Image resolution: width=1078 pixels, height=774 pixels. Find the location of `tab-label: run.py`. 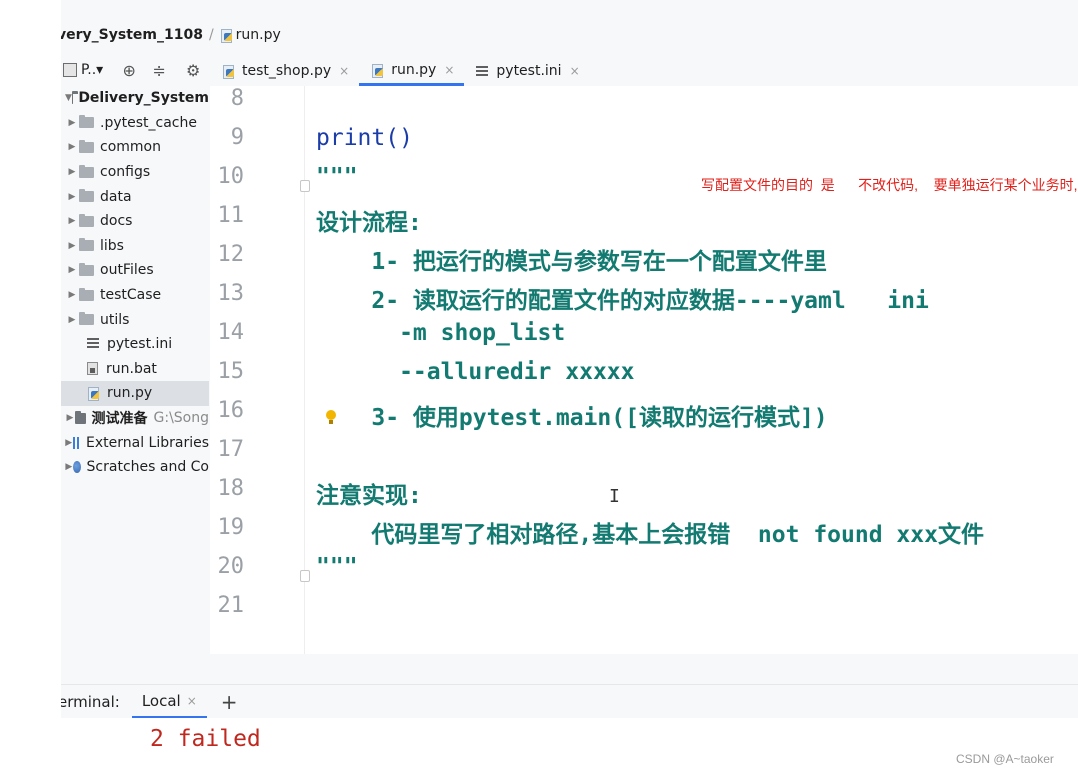

tab-label: run.py is located at coordinates (414, 69).